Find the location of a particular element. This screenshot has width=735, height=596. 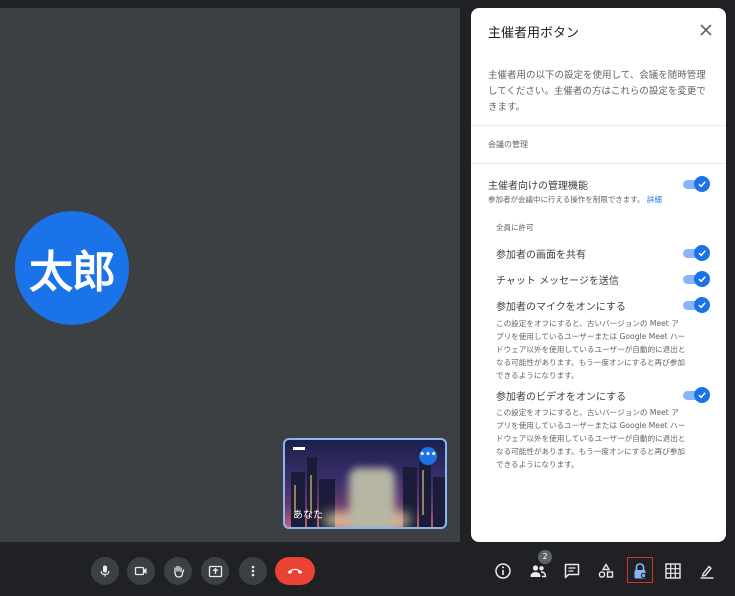

chat-toggle is located at coordinates (696, 279).